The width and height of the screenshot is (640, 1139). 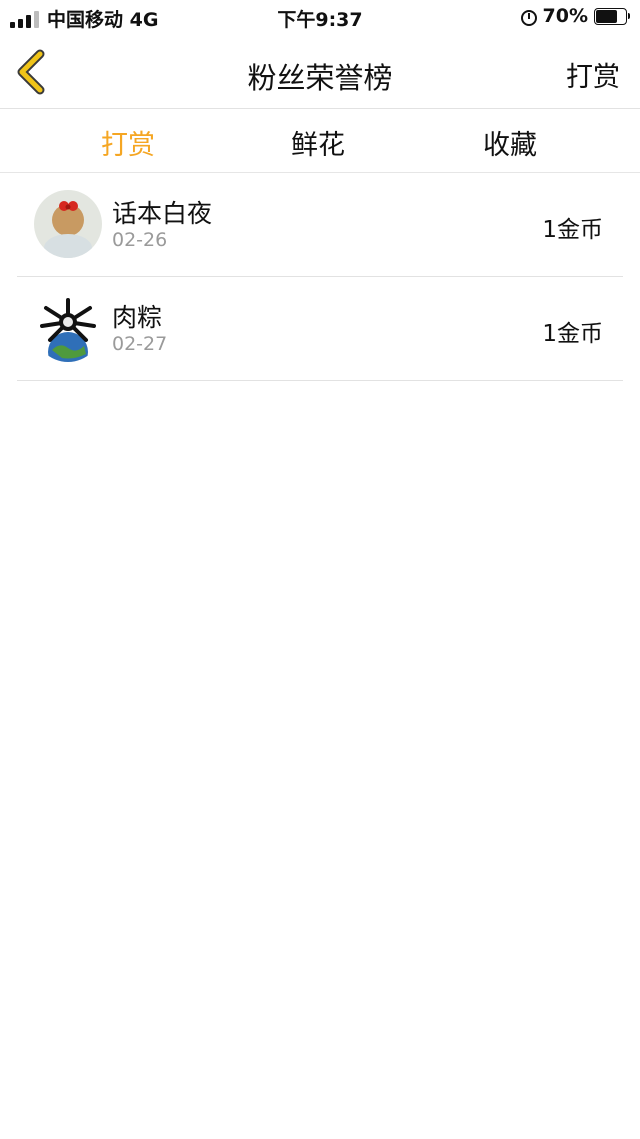 I want to click on fan-name: 话本白夜, so click(x=162, y=213).